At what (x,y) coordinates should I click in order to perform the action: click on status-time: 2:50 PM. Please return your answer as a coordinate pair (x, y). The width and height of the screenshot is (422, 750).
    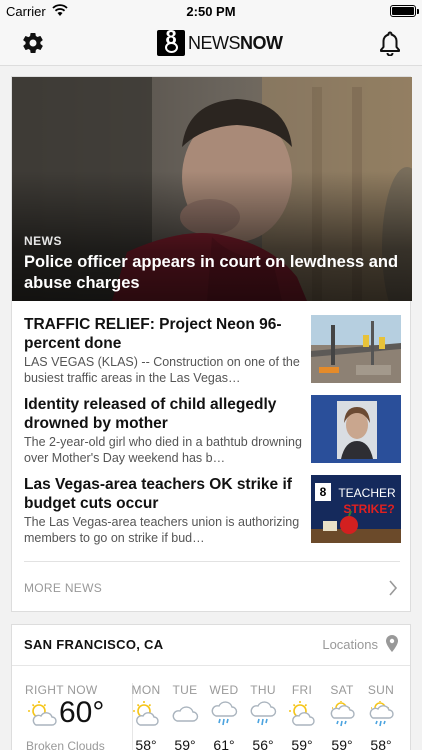
    Looking at the image, I should click on (211, 11).